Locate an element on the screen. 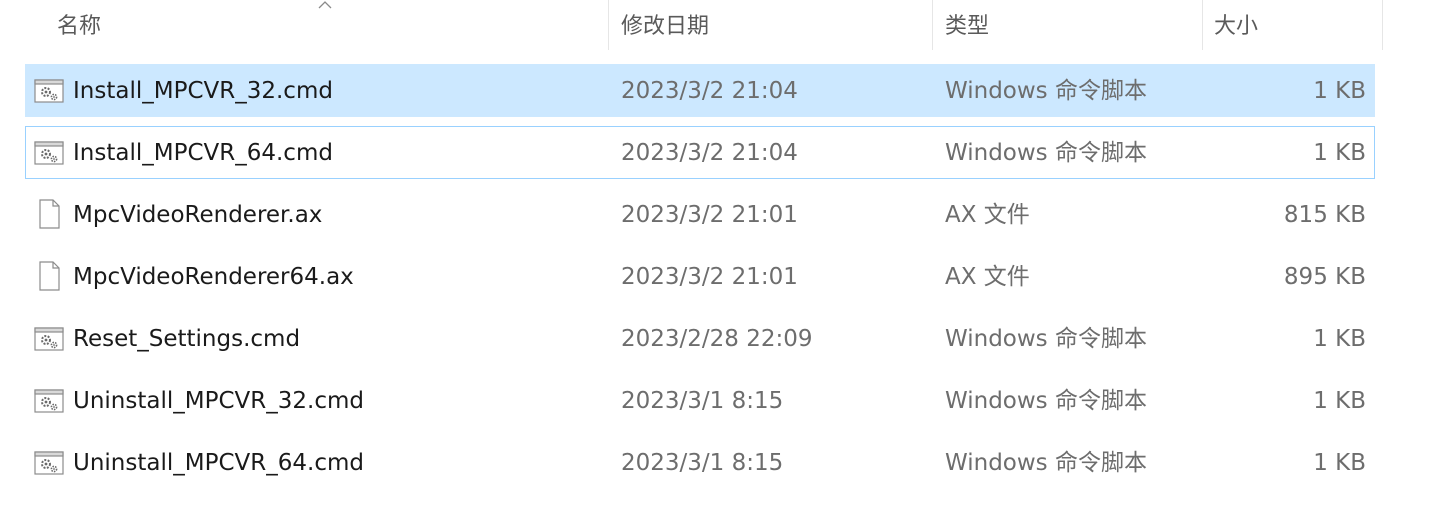 The width and height of the screenshot is (1433, 529). file-name: Uninstall_MPCVR_64.cmd is located at coordinates (218, 463).